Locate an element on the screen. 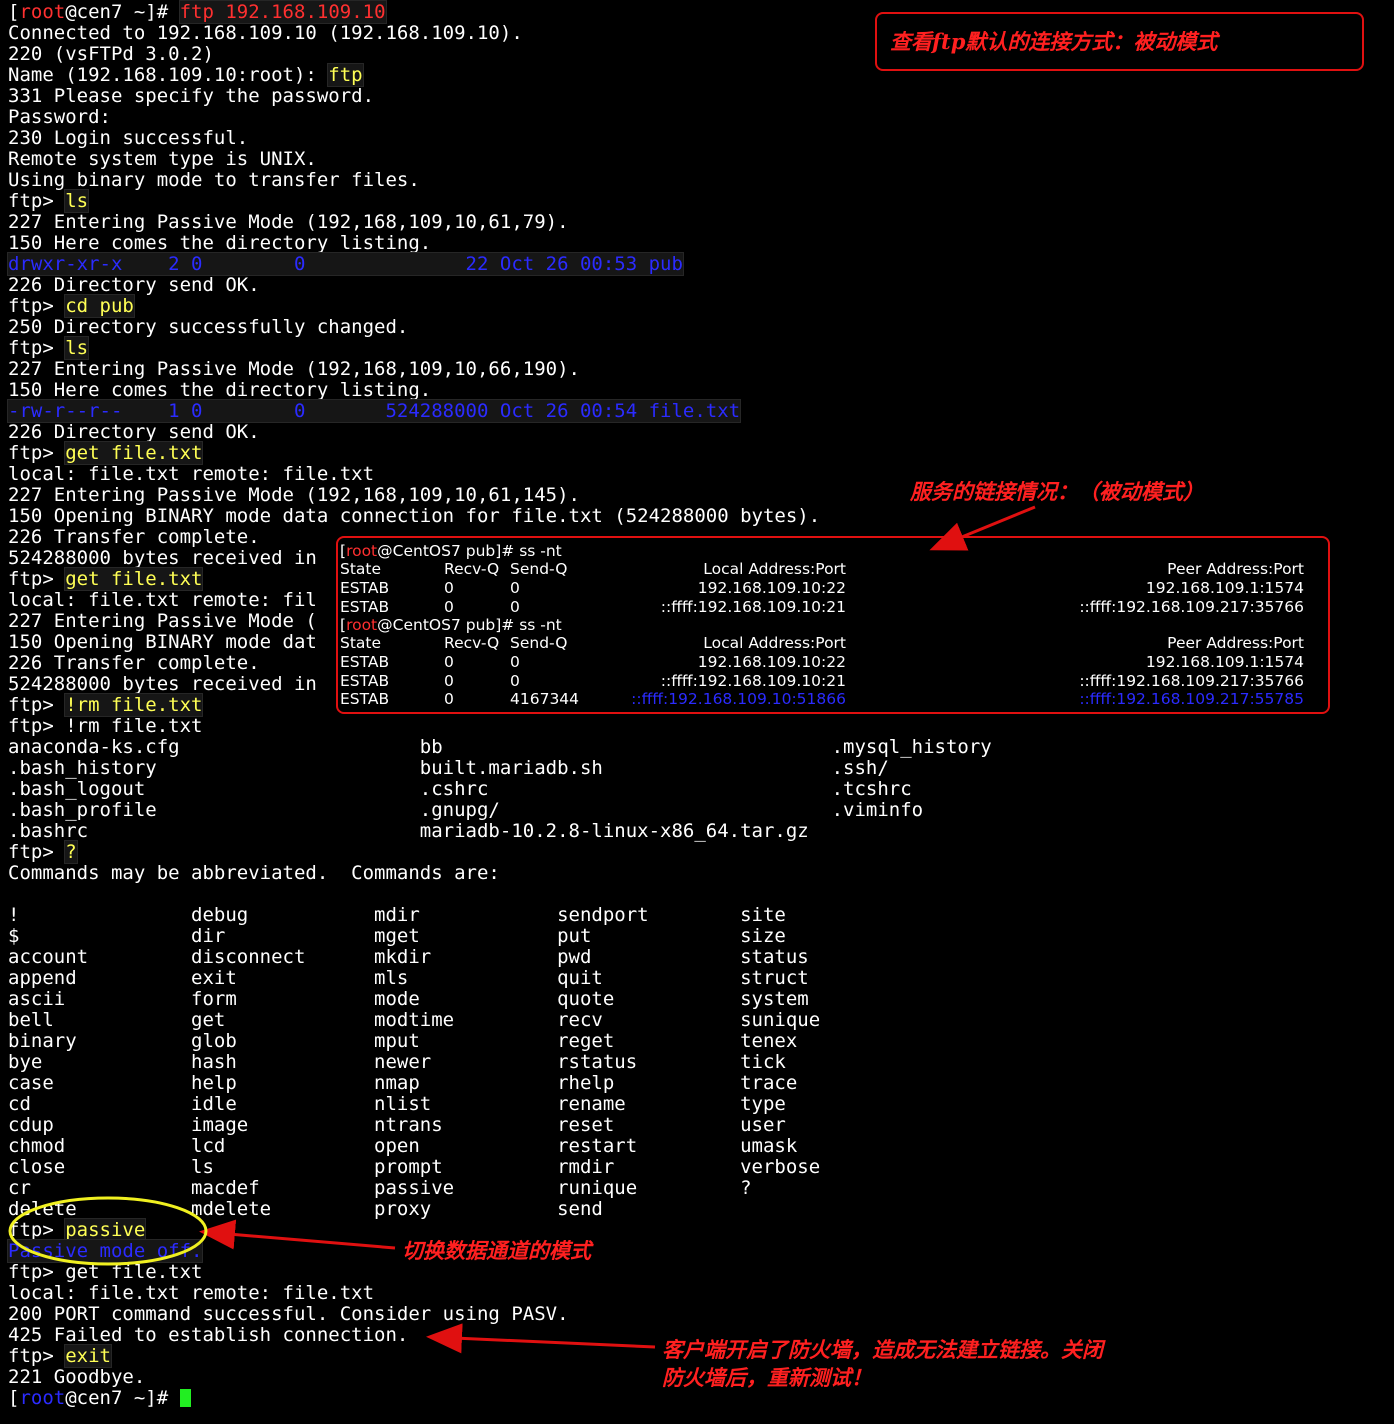  terminal-text: close ls prompt rmdir verbose is located at coordinates (414, 1167).